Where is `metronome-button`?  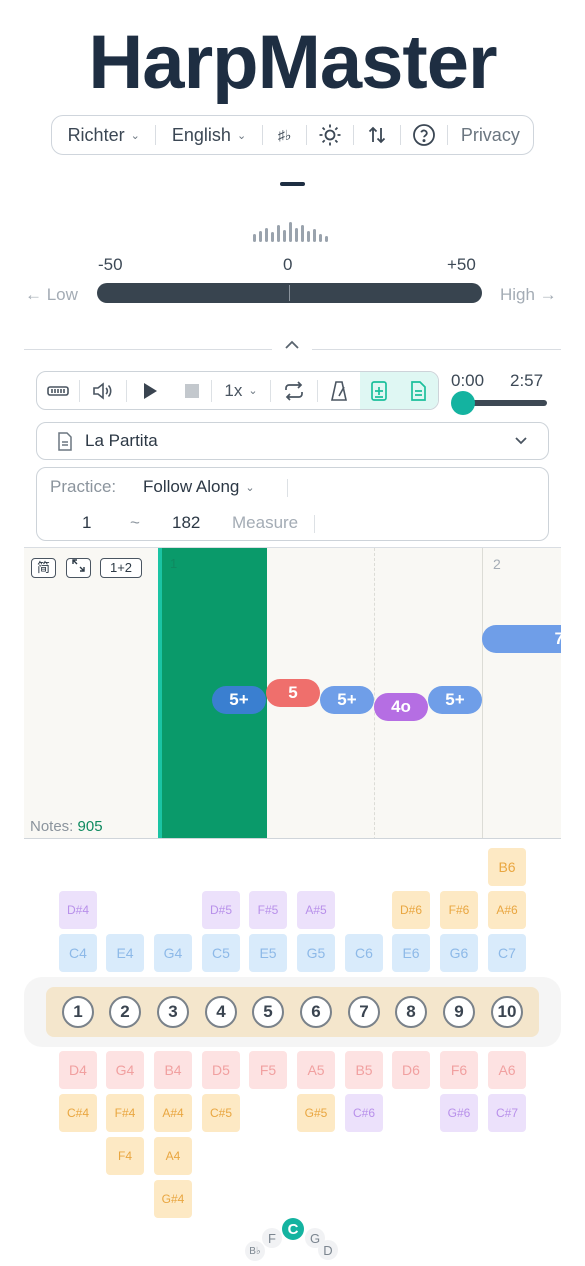 metronome-button is located at coordinates (339, 390).